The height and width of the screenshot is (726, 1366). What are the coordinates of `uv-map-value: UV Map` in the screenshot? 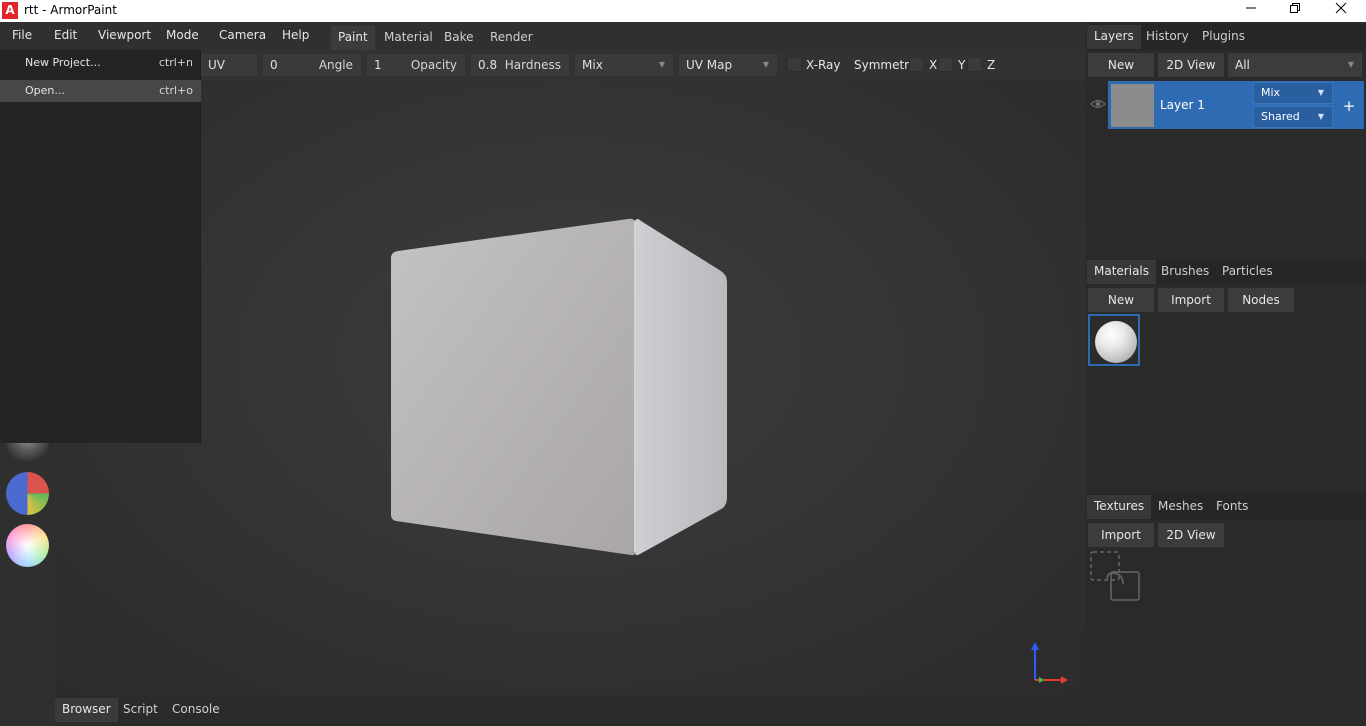 It's located at (709, 65).